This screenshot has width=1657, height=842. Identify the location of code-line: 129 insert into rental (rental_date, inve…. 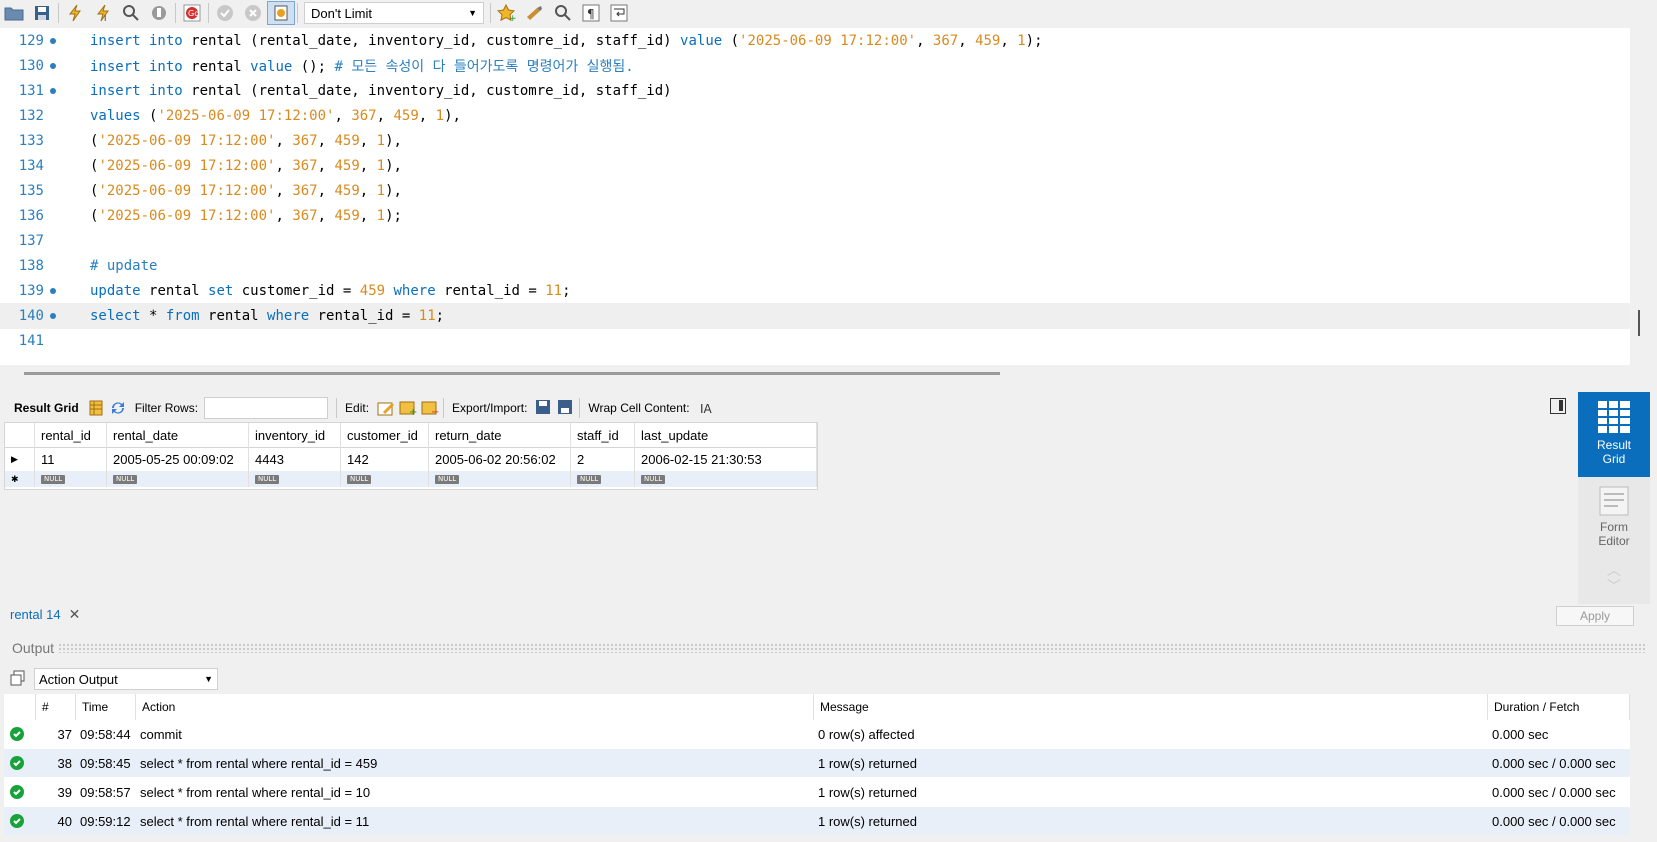
(815, 41).